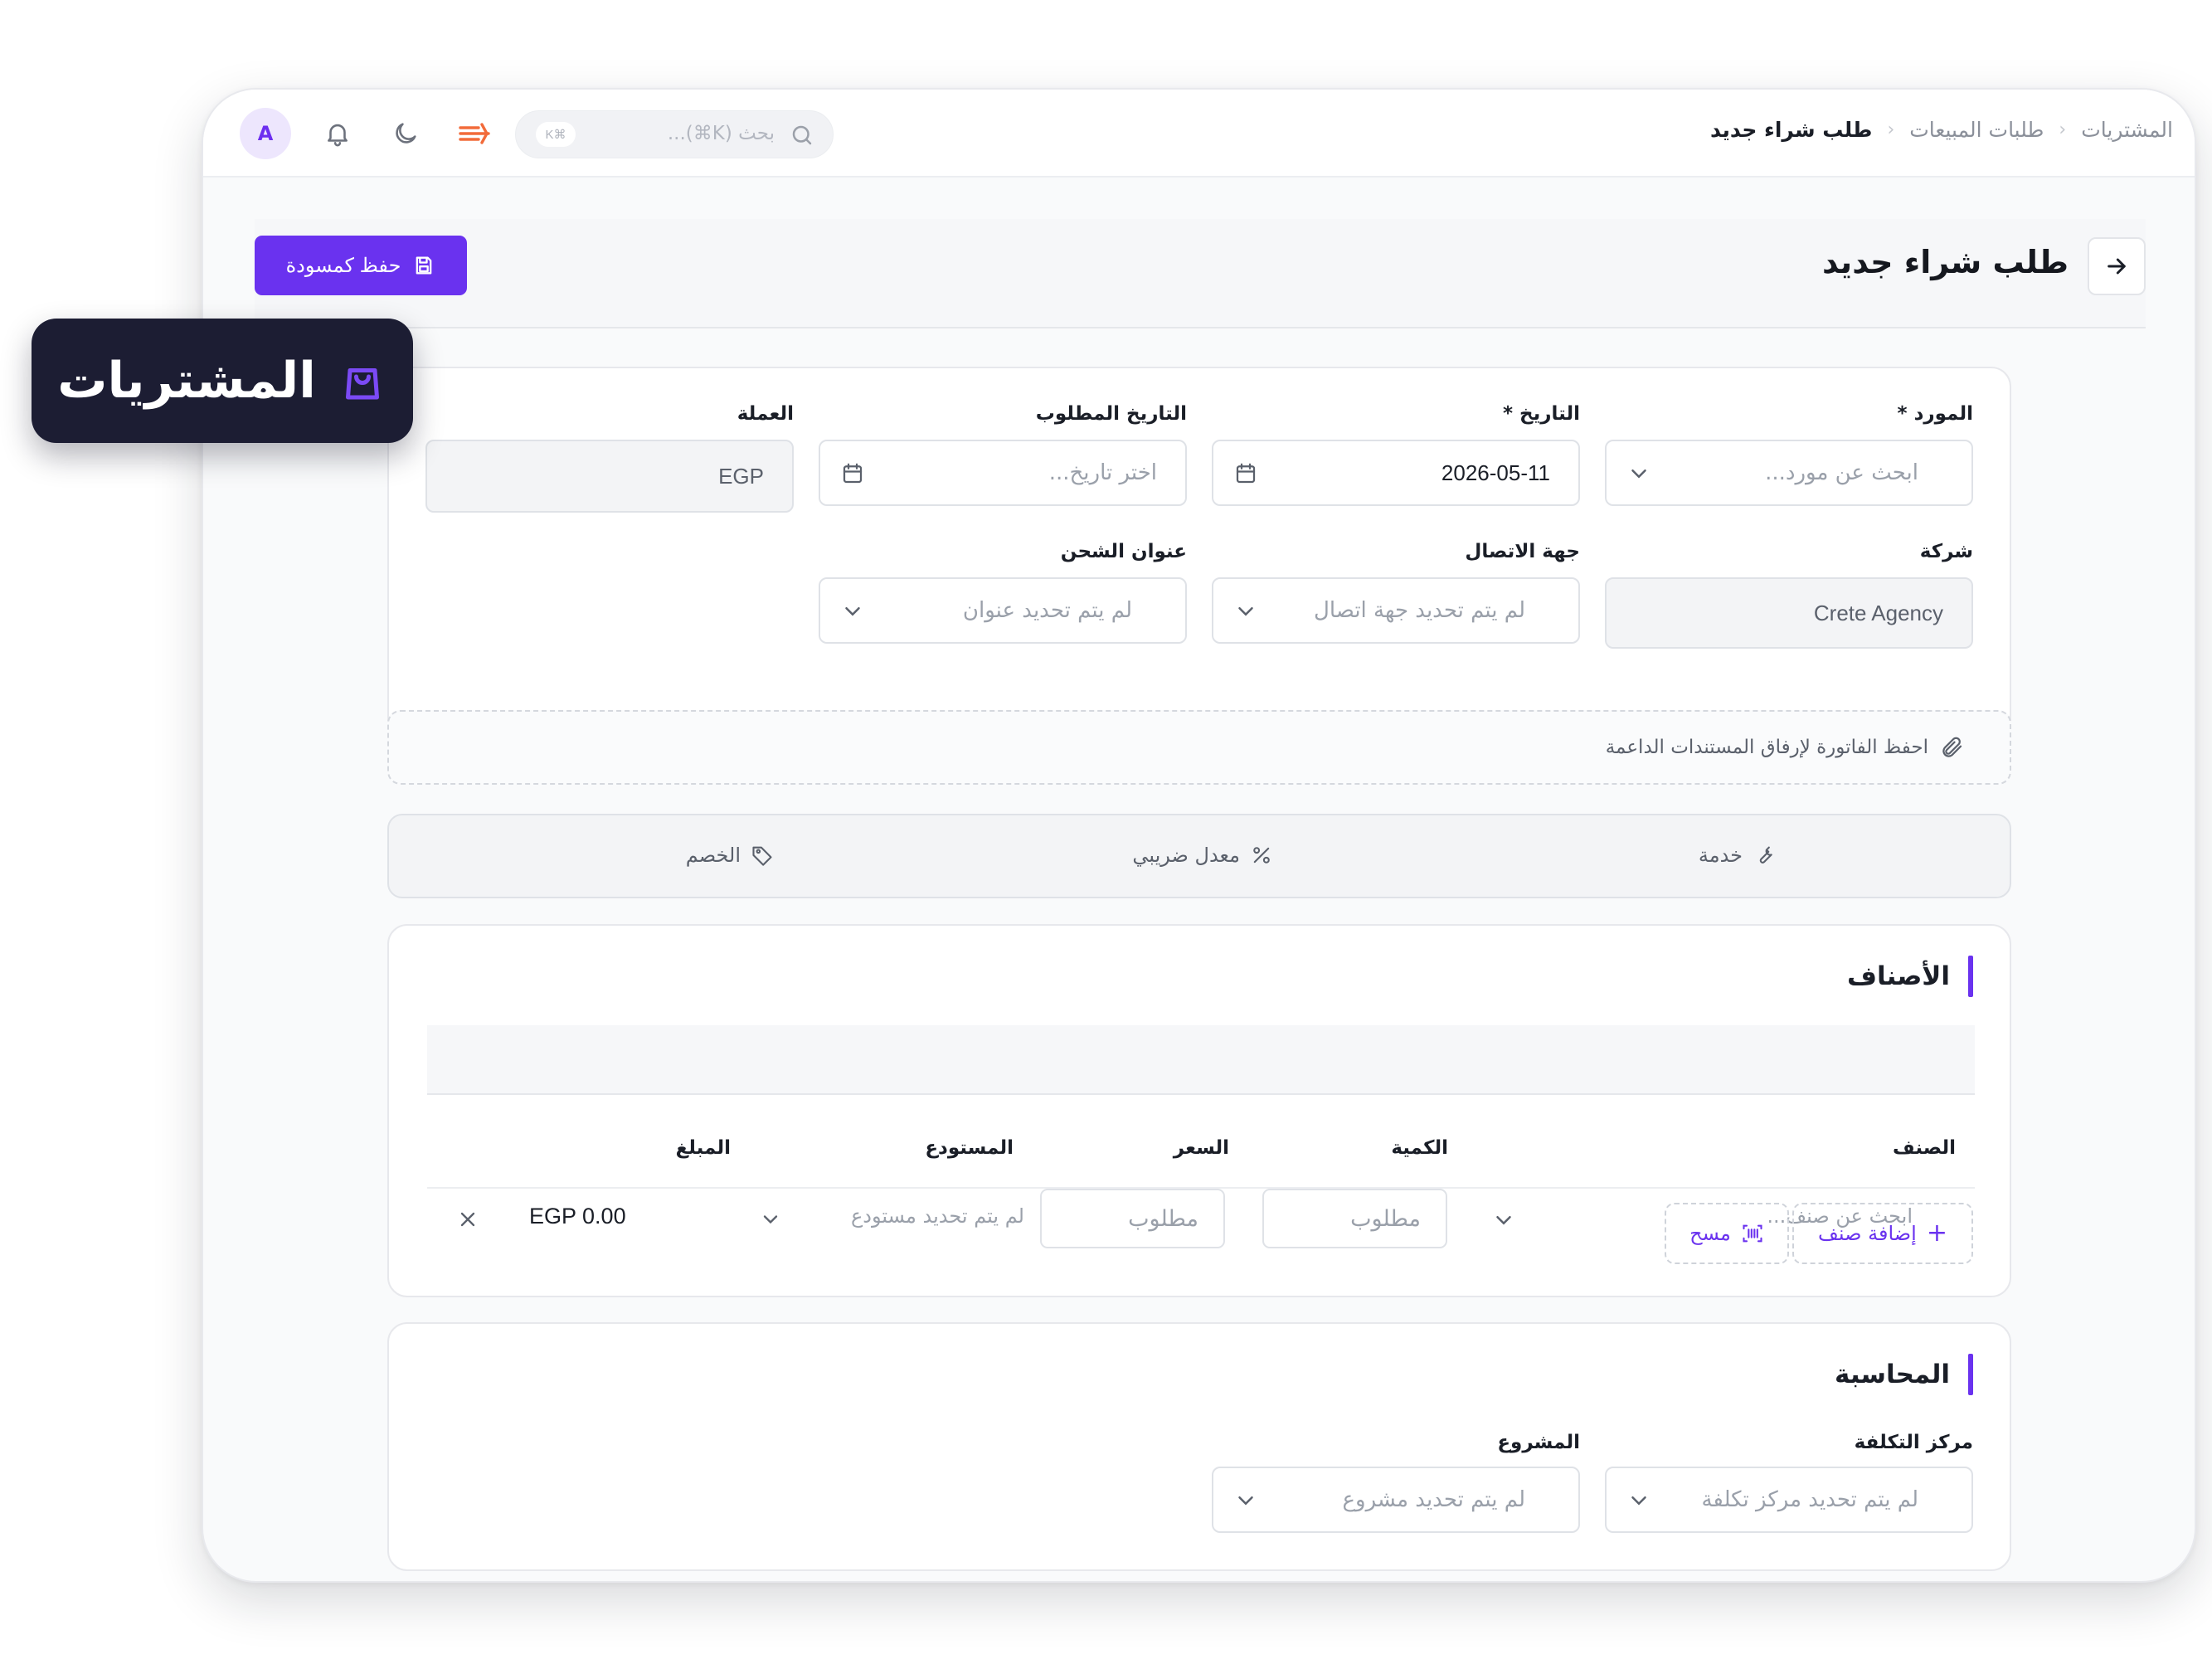 This screenshot has height=1659, width=2212. What do you see at coordinates (1434, 1499) in the screenshot?
I see `project-placeholder: لم يتم تحديد مشروع` at bounding box center [1434, 1499].